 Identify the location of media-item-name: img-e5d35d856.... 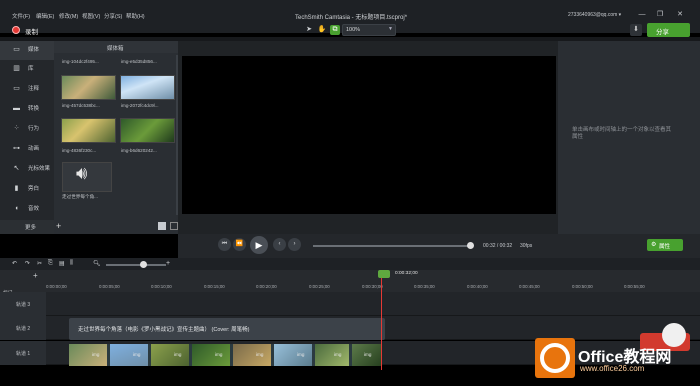
(139, 61).